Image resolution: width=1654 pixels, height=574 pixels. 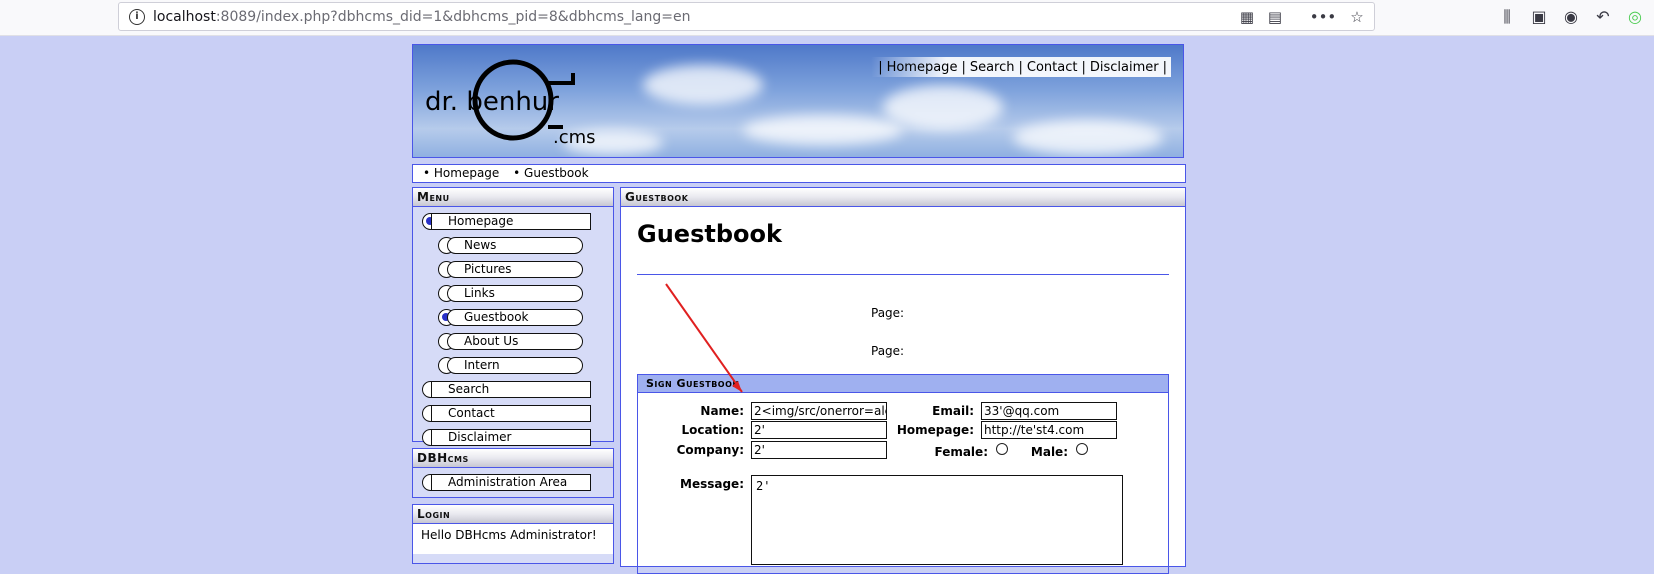 What do you see at coordinates (550, 173) in the screenshot?
I see `breadcrumb-guestbook: • Guestbook` at bounding box center [550, 173].